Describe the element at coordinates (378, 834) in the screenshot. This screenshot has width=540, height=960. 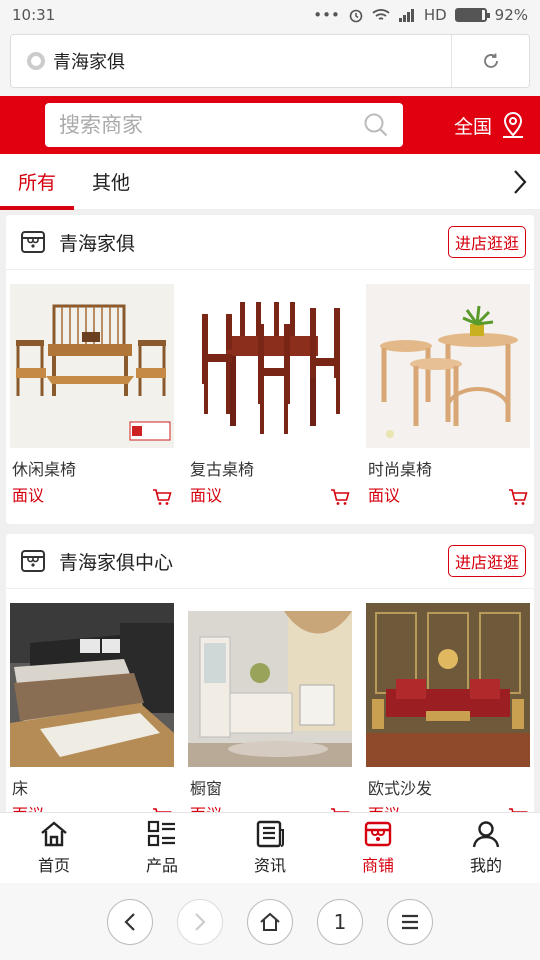
I see `store-icon` at that location.